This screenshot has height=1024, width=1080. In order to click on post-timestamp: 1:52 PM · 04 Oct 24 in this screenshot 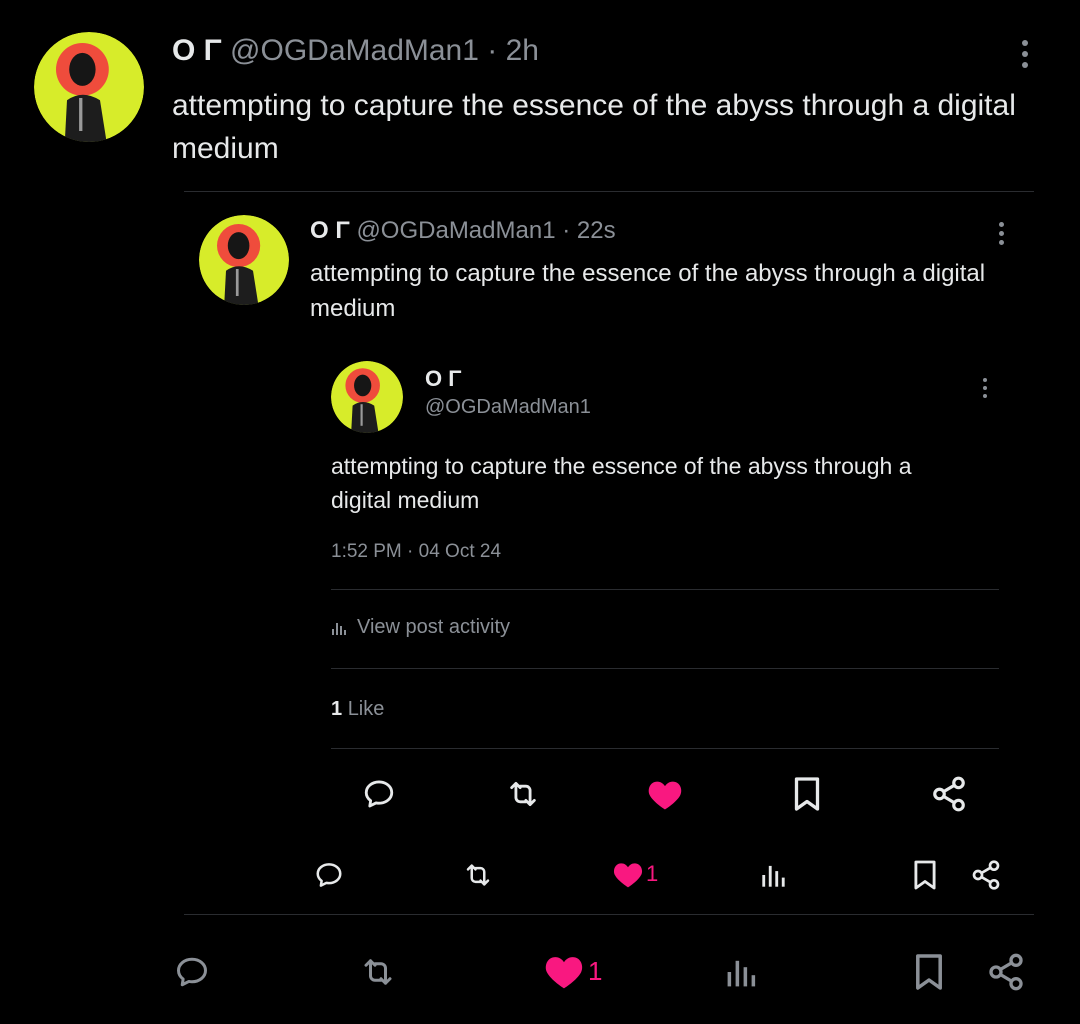, I will do `click(416, 552)`.